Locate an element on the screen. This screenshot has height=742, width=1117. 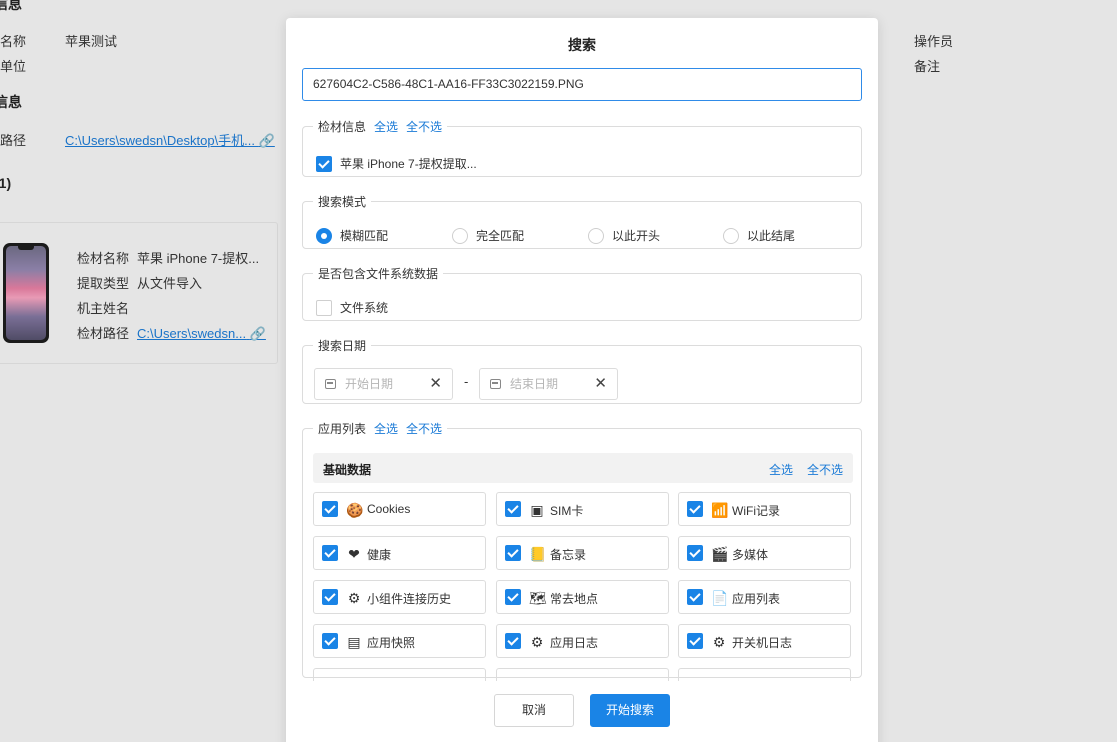
dialog-title: 搜索 is located at coordinates (582, 45).